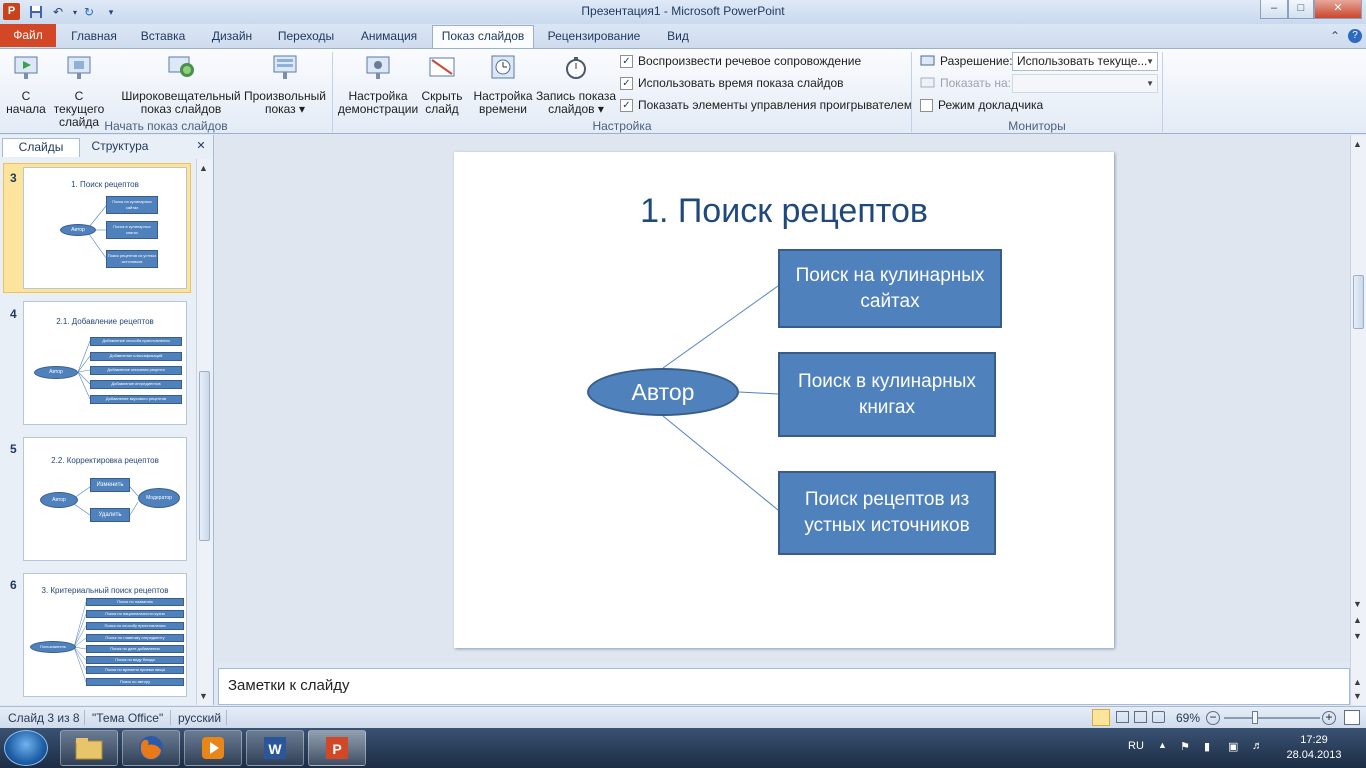  Describe the element at coordinates (678, 37) in the screenshot. I see `tab-view: Вид` at that location.